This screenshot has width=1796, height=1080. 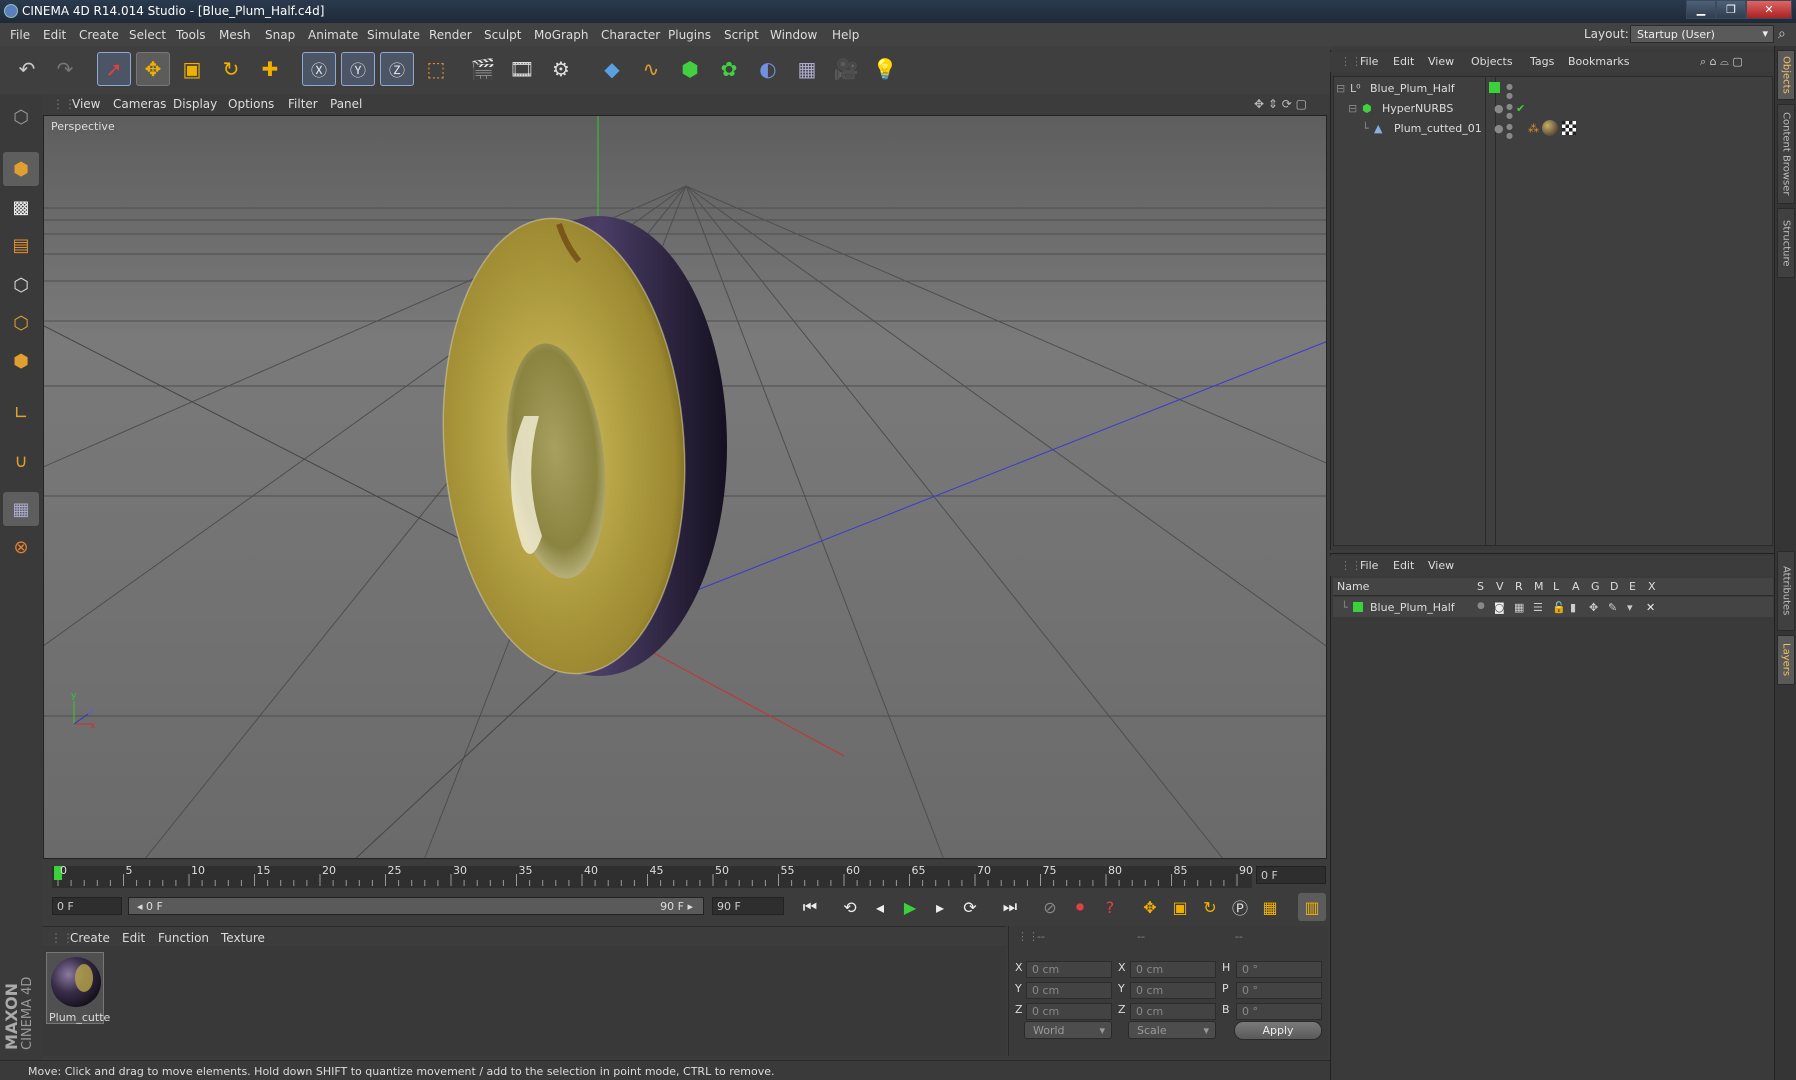 What do you see at coordinates (1519, 586) in the screenshot?
I see `layer-col-render: R` at bounding box center [1519, 586].